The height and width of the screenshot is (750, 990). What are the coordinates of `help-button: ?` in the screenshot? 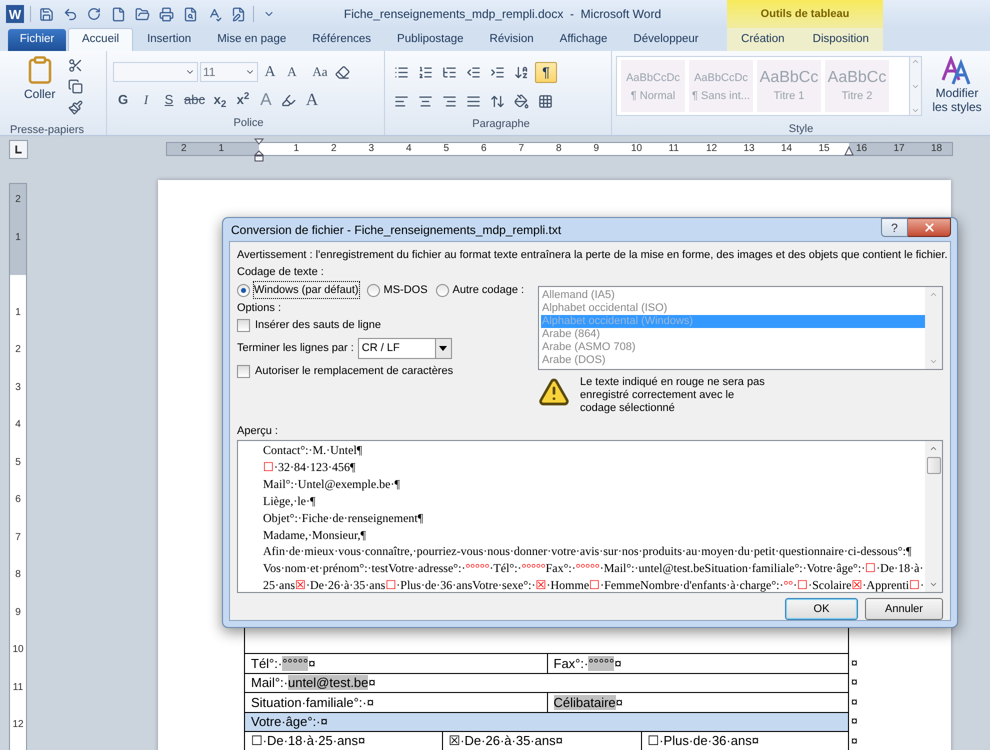 It's located at (894, 227).